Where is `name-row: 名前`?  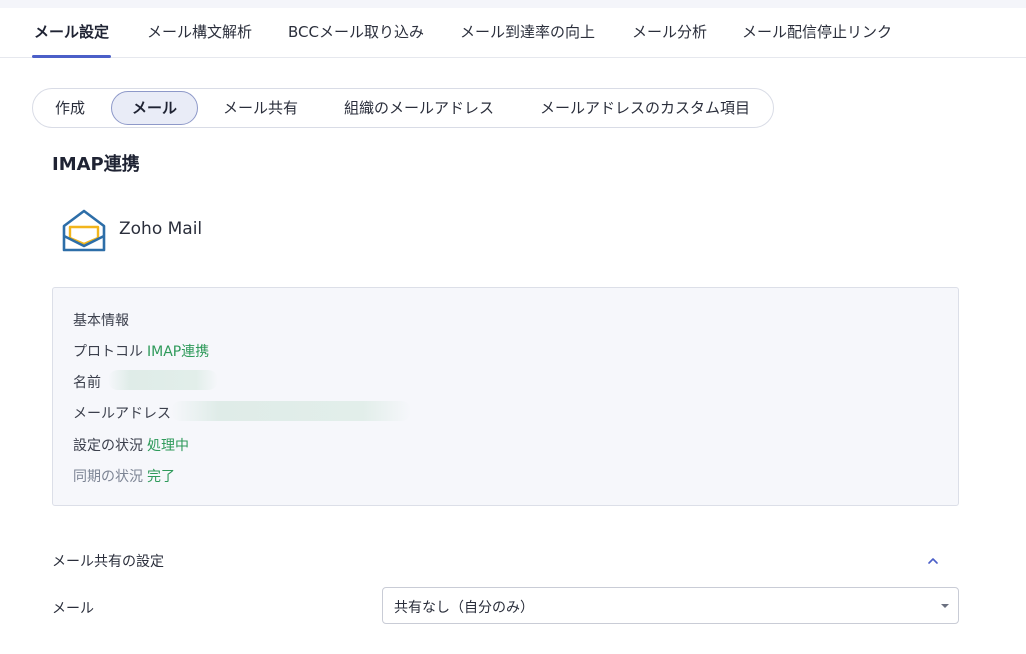 name-row: 名前 is located at coordinates (87, 382).